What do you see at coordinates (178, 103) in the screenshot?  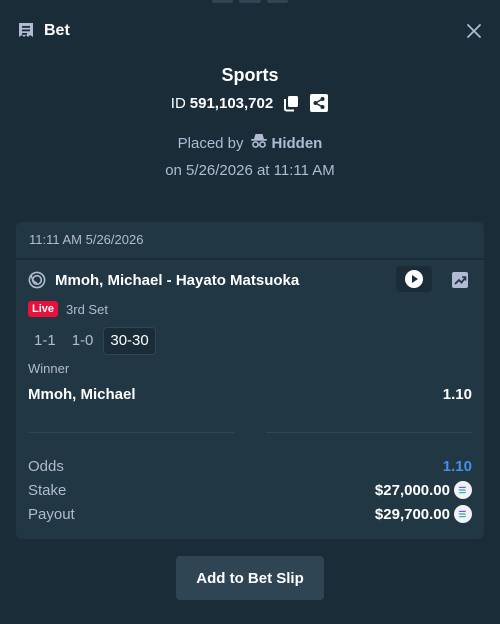 I see `bet-id-label: ID` at bounding box center [178, 103].